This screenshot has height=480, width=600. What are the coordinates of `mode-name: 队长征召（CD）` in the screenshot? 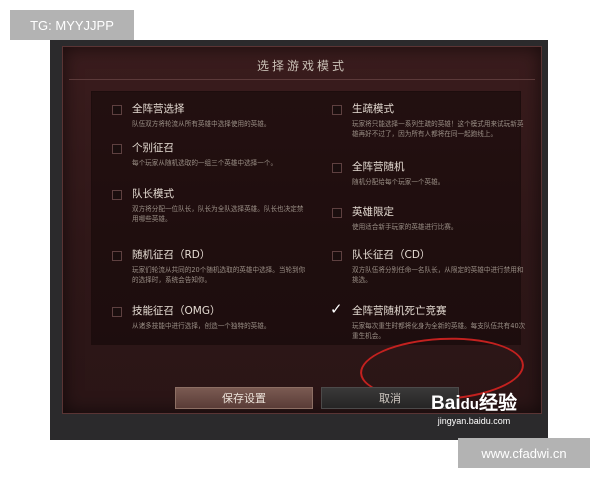 It's located at (391, 255).